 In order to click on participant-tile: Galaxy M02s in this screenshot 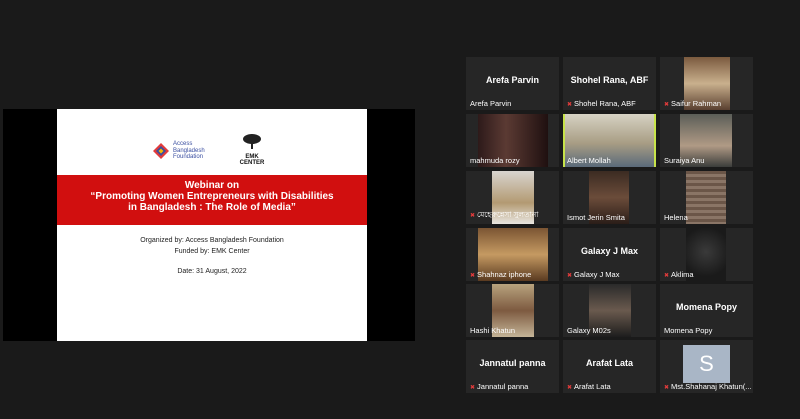, I will do `click(609, 310)`.